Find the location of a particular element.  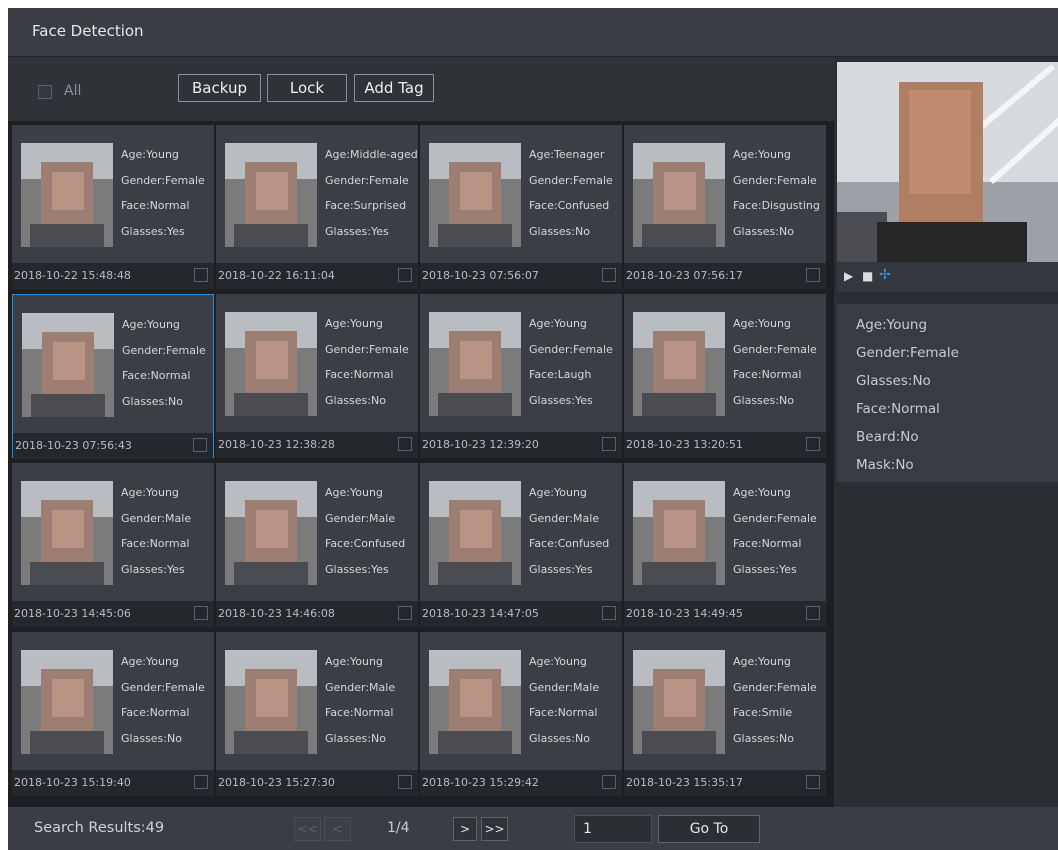

stop-icon: ■ is located at coordinates (867, 276).